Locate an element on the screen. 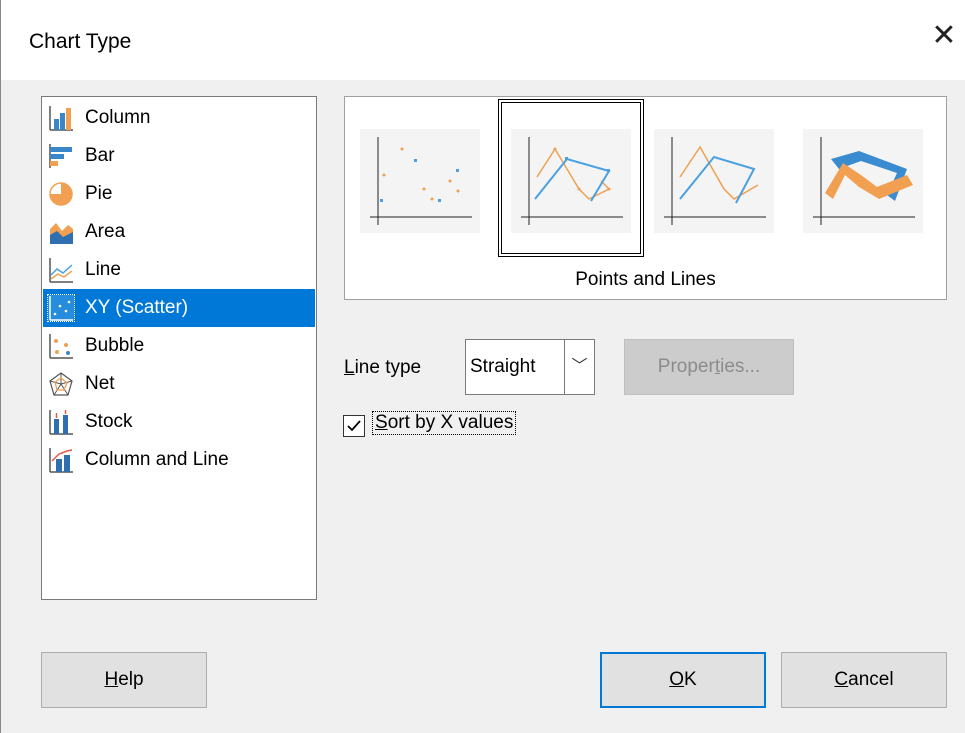  variant-3d-lines is located at coordinates (863, 181).